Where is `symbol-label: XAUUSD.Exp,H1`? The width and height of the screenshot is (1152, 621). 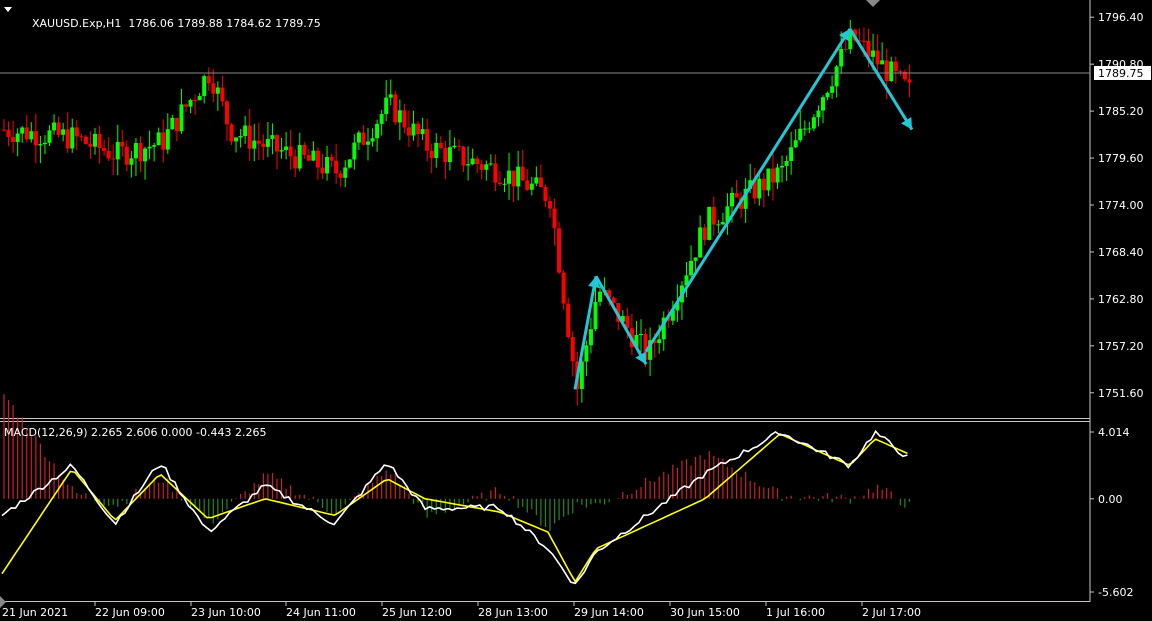 symbol-label: XAUUSD.Exp,H1 is located at coordinates (77, 23).